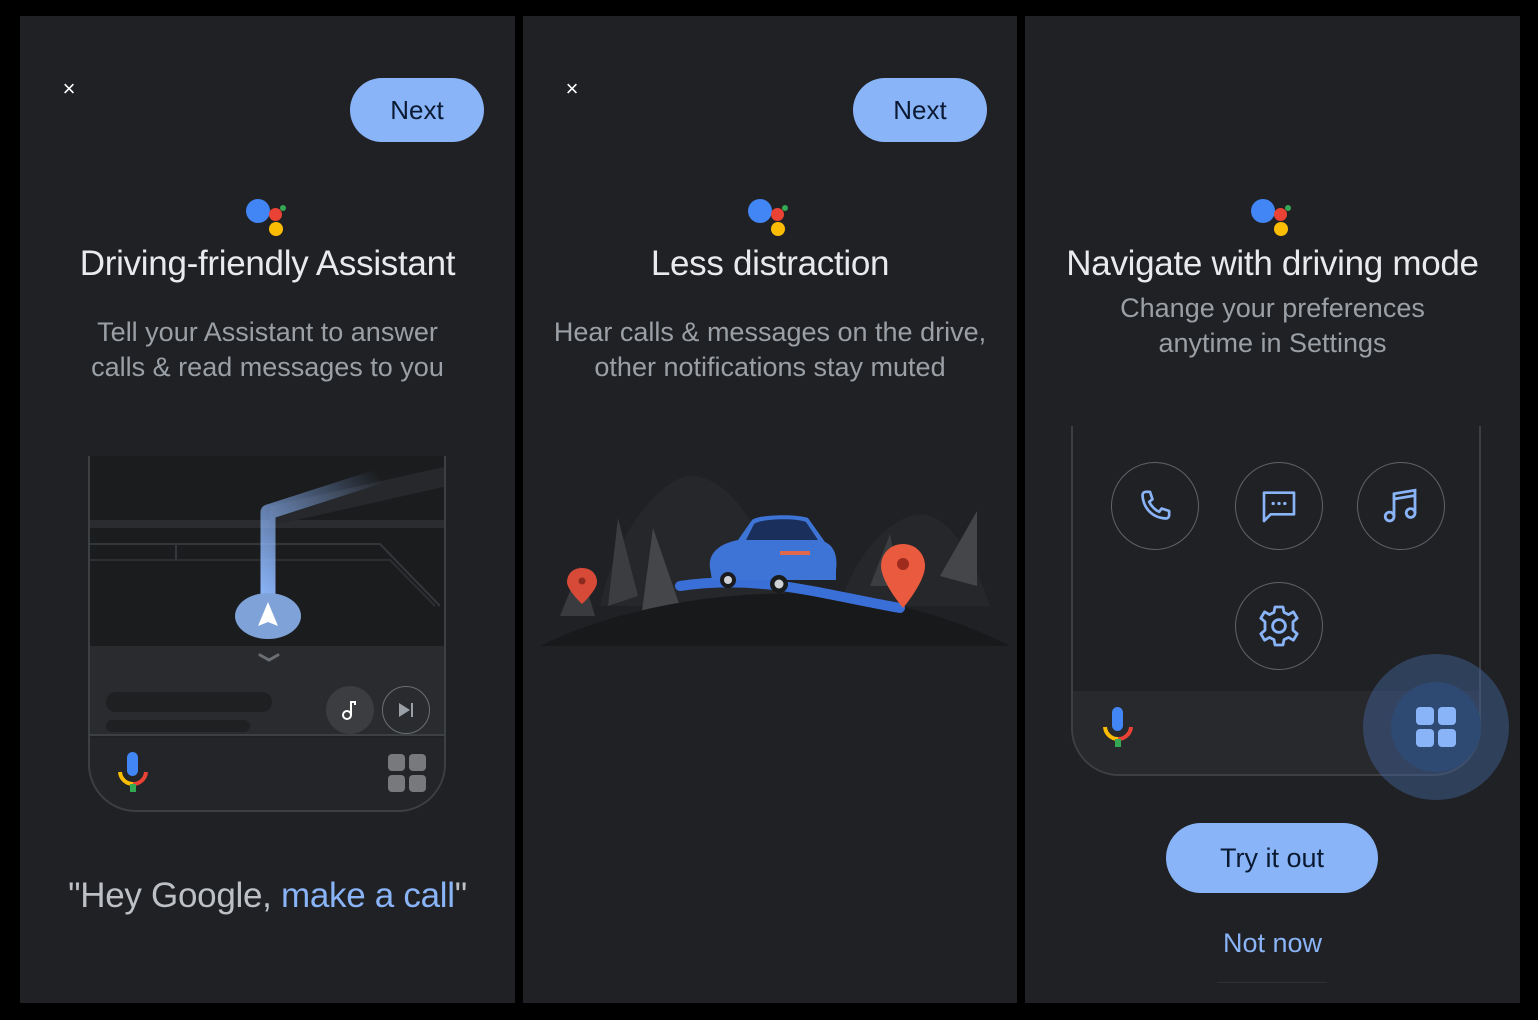 Image resolution: width=1538 pixels, height=1020 pixels. I want to click on music-icon, so click(1400, 505).